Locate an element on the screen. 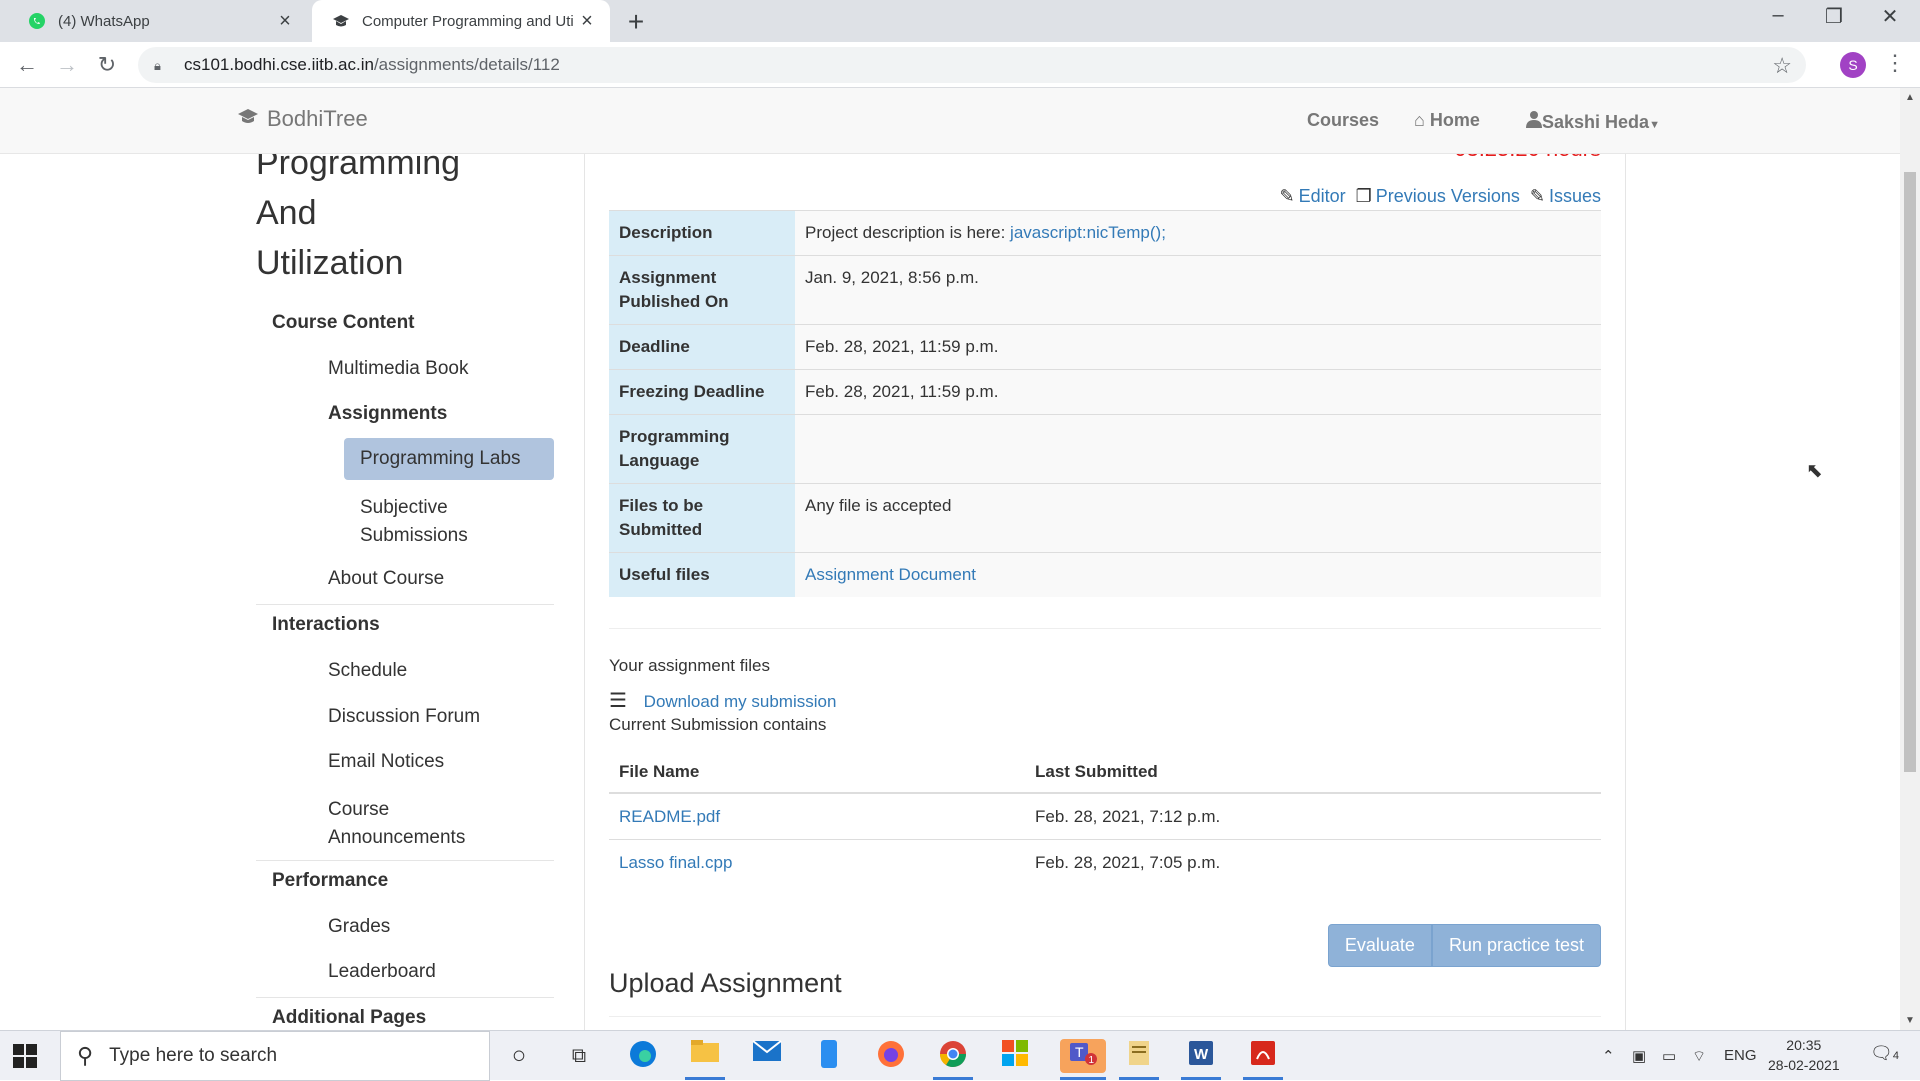  notifications-icon: 🗨︎4 is located at coordinates (1884, 1053).